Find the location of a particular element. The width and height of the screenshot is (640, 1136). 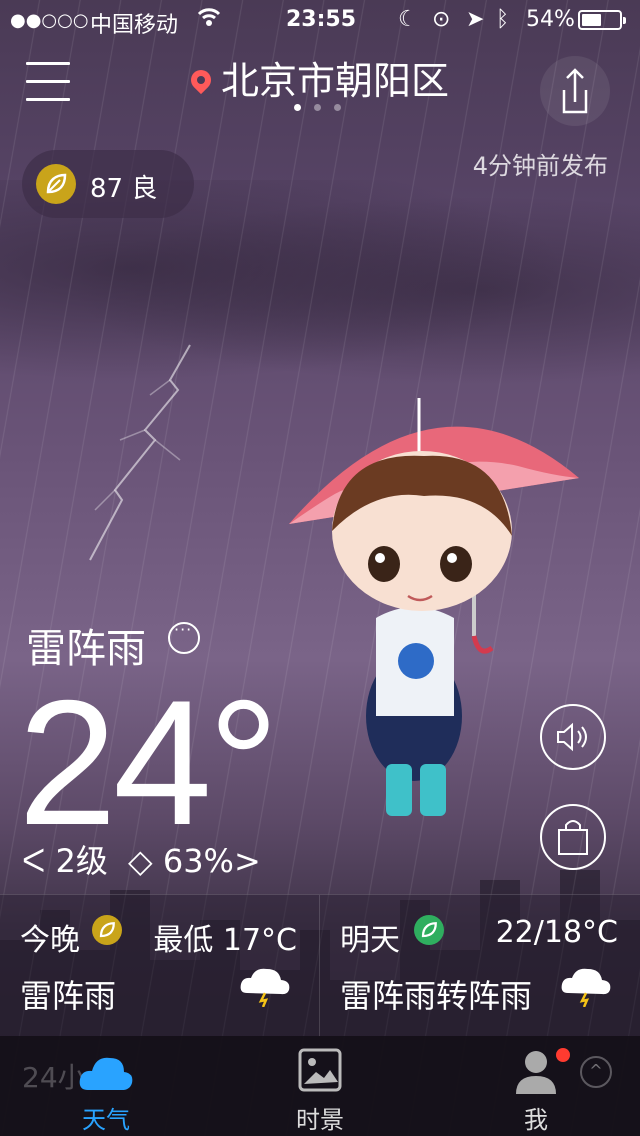

location-pin-icon is located at coordinates (201, 80).